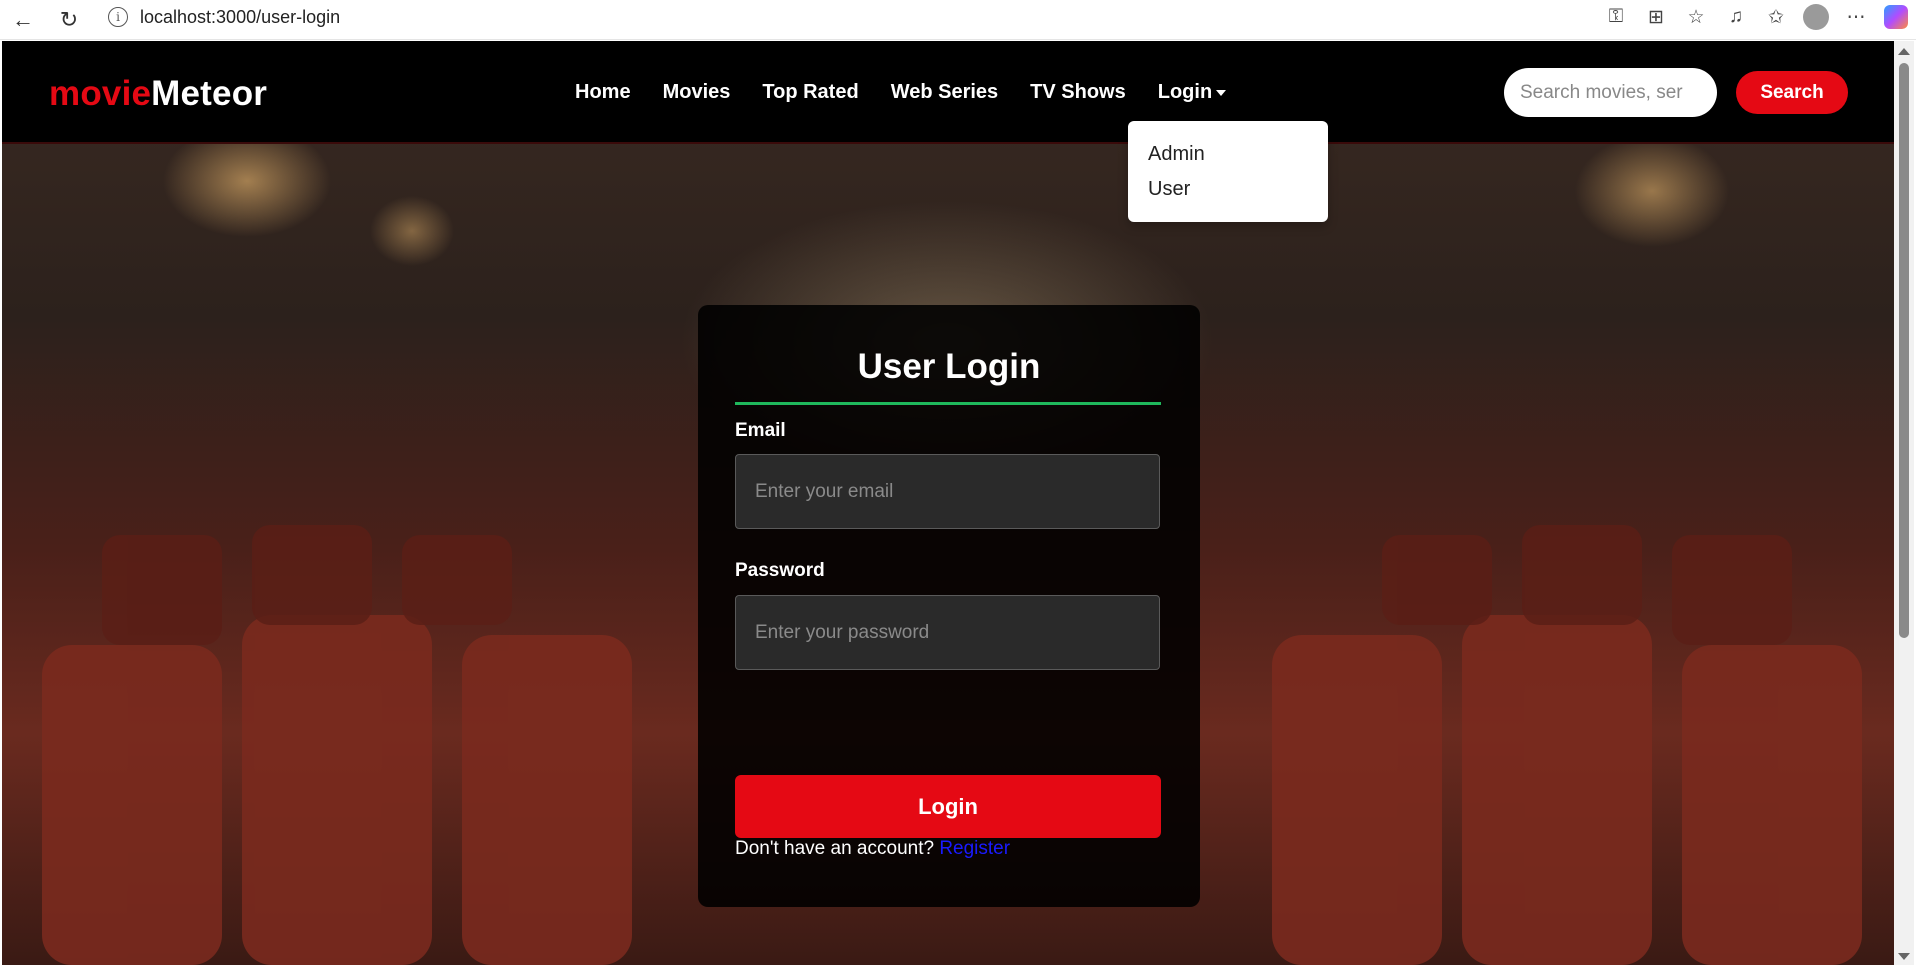 Image resolution: width=1916 pixels, height=972 pixels. I want to click on more-menu-icon: ⋯, so click(1856, 17).